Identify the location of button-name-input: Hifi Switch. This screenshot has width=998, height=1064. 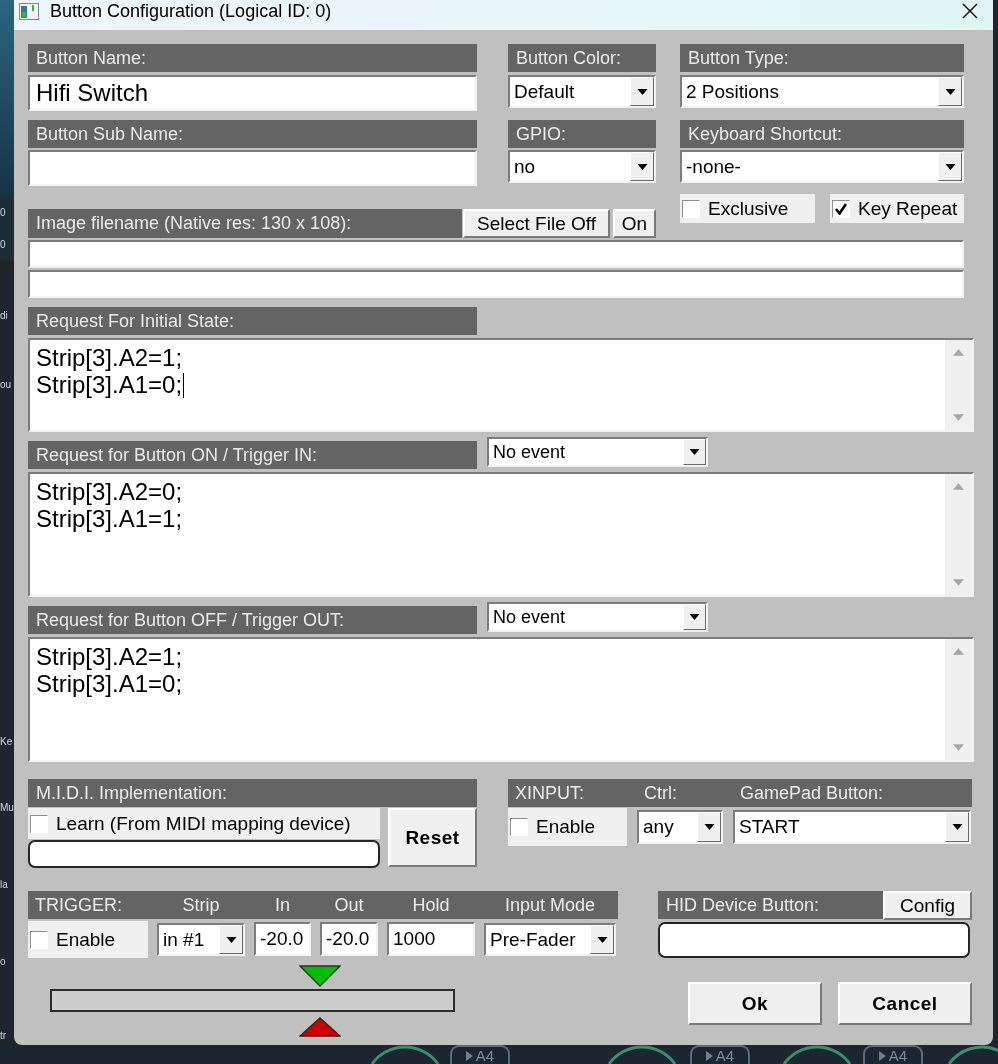
(252, 93).